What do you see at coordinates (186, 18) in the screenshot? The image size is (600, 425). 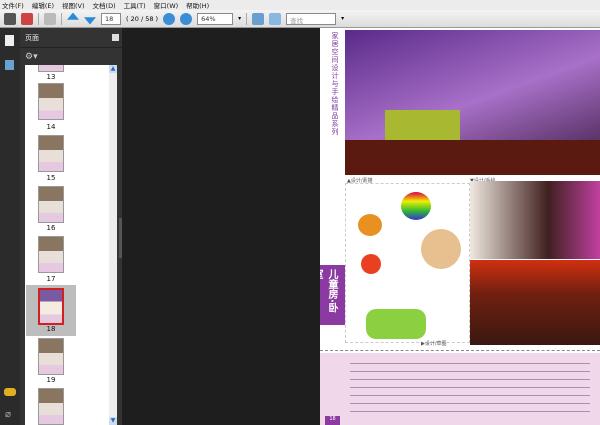 I see `zoom-in-icon` at bounding box center [186, 18].